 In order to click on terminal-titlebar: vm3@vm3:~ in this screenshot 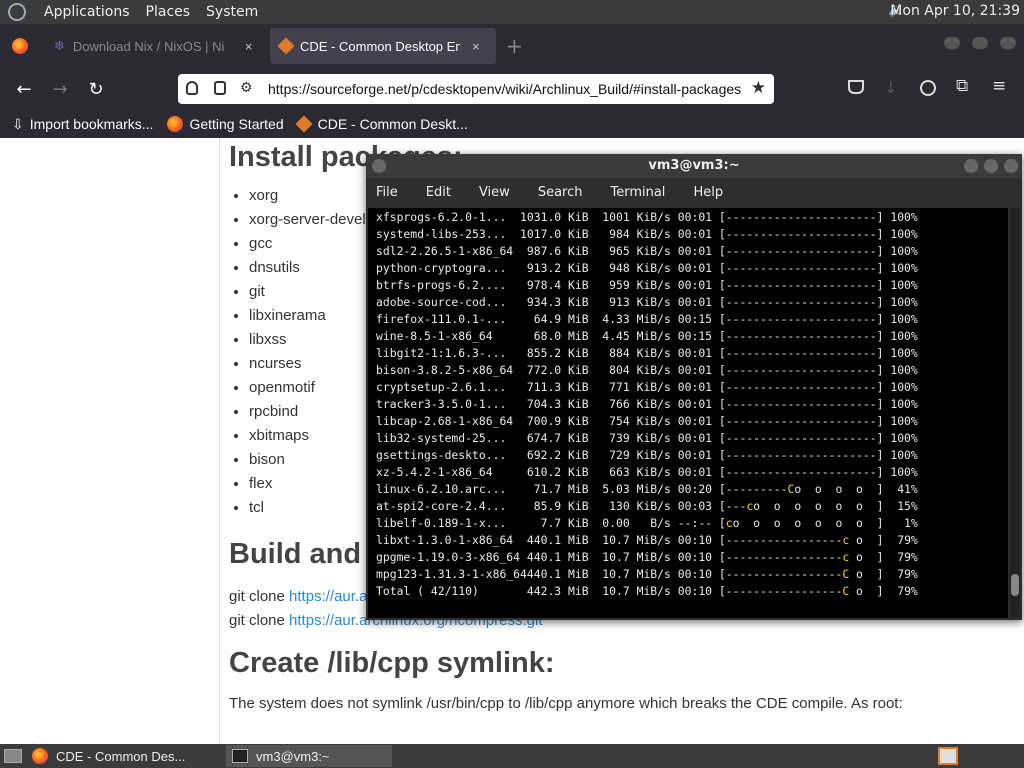, I will do `click(694, 166)`.